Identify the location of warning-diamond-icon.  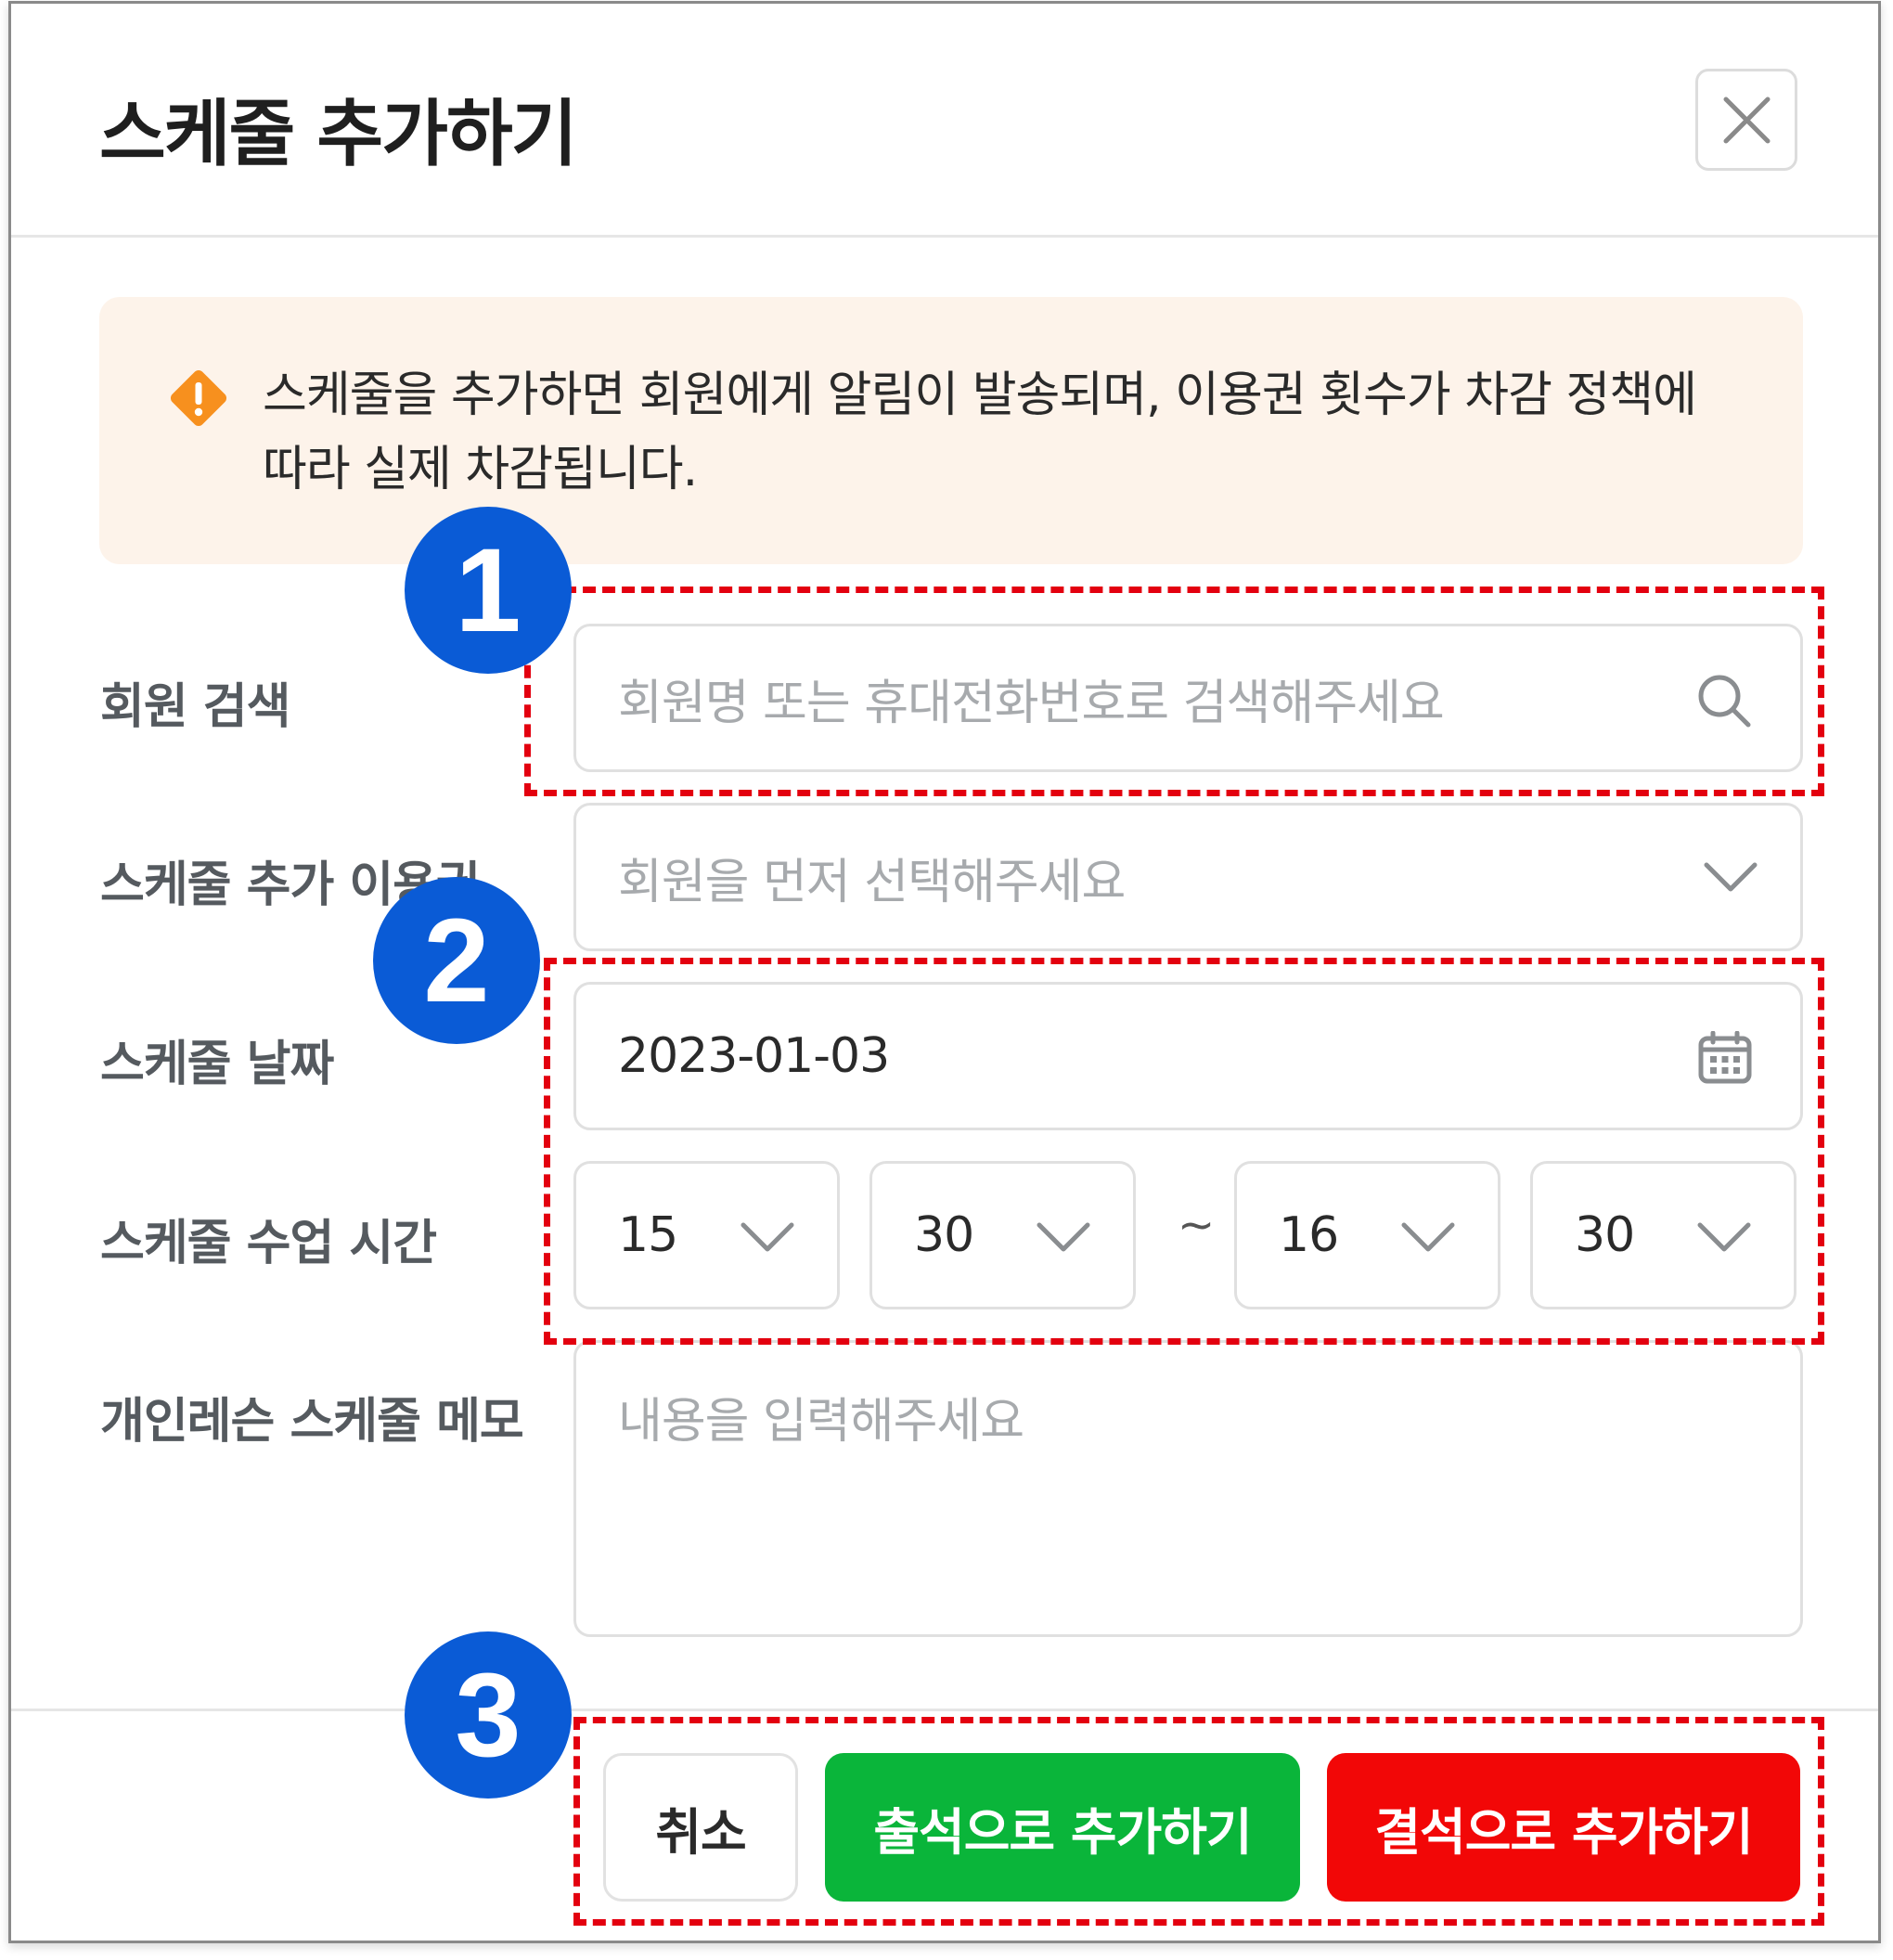
(198, 398).